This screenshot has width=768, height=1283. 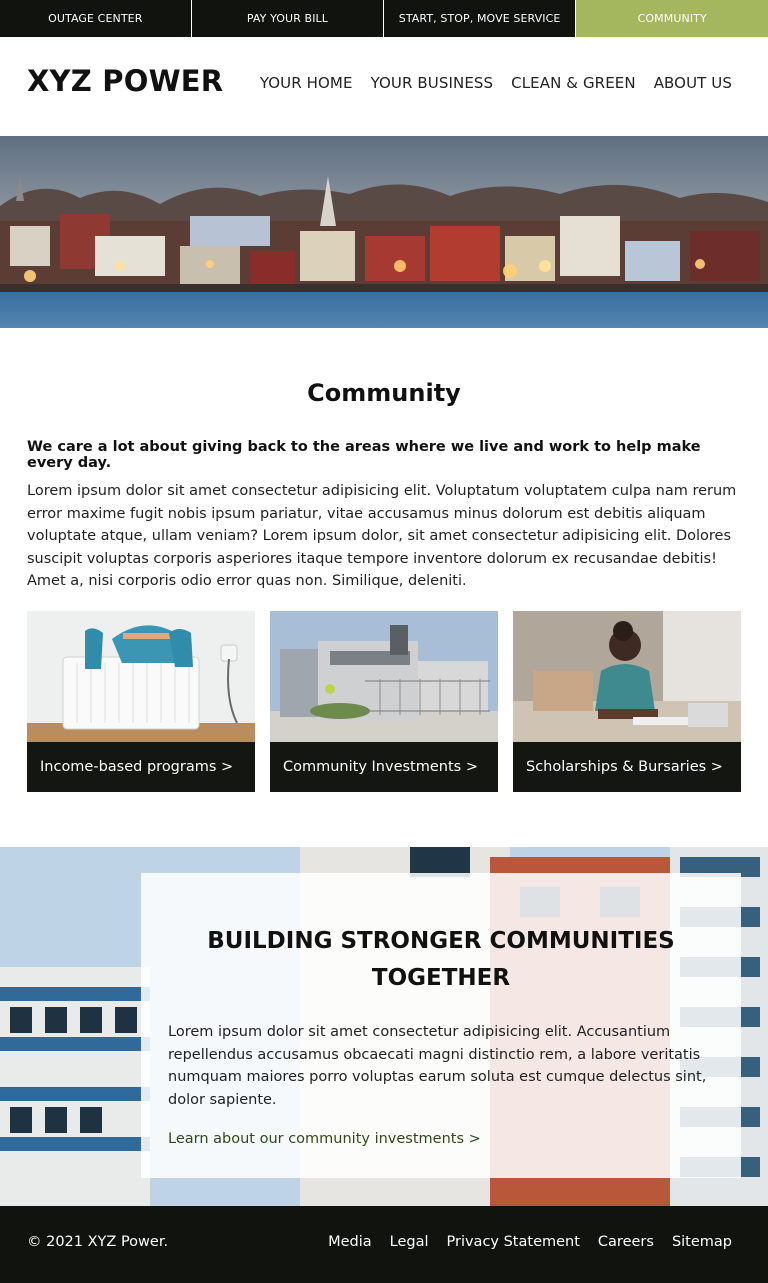 I want to click on footer-link-privacy-statement: Privacy Statement, so click(x=513, y=1242).